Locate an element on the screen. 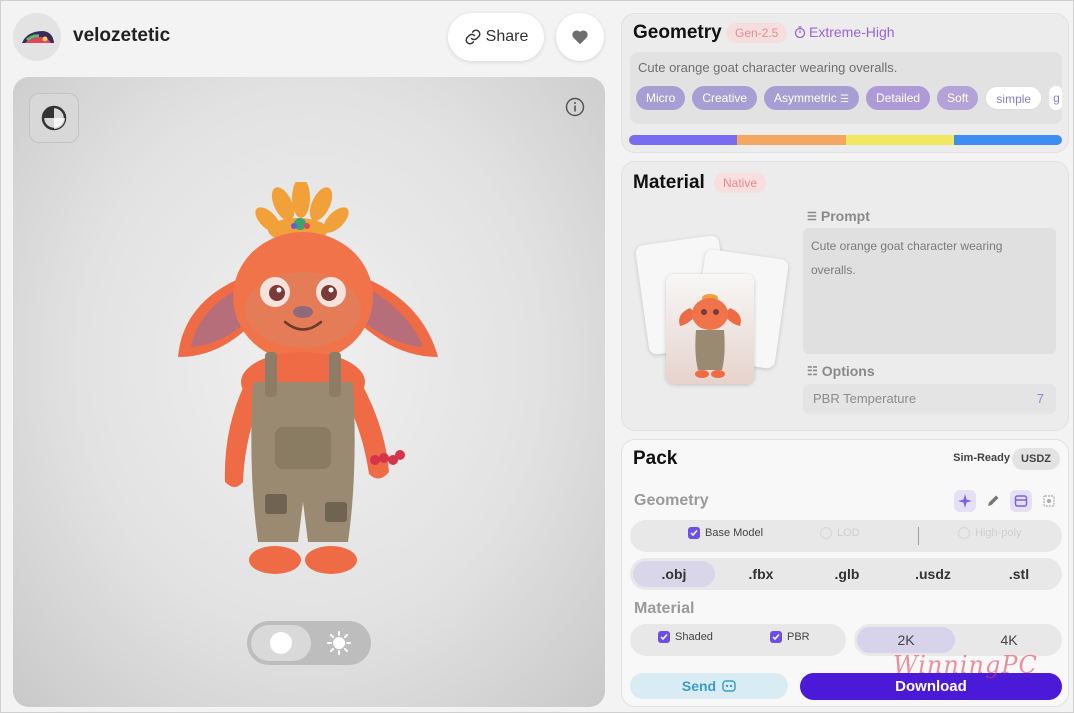  high-poly-option: High-poly is located at coordinates (989, 533).